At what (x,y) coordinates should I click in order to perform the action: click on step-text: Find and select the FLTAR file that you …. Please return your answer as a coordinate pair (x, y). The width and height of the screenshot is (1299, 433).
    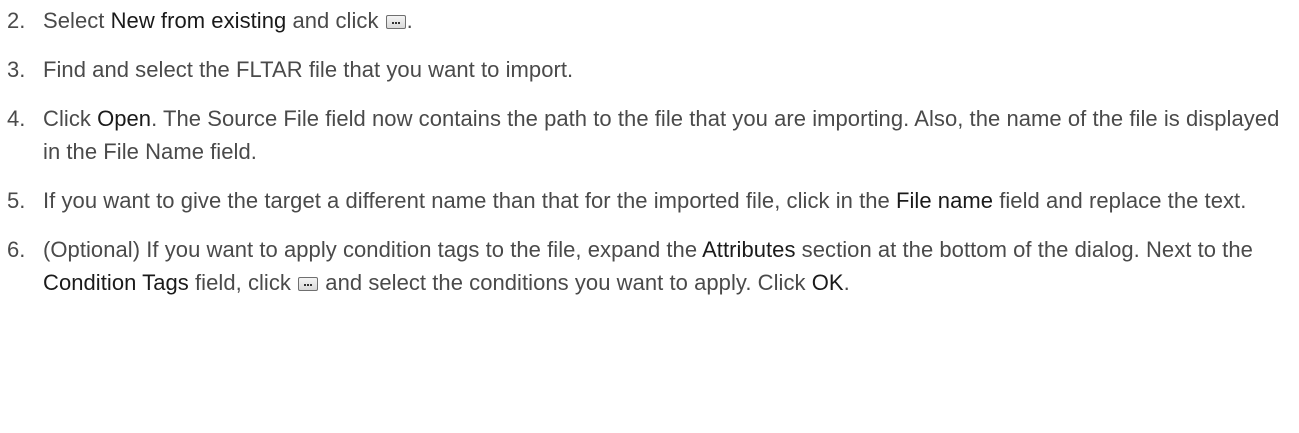
    Looking at the image, I should click on (308, 69).